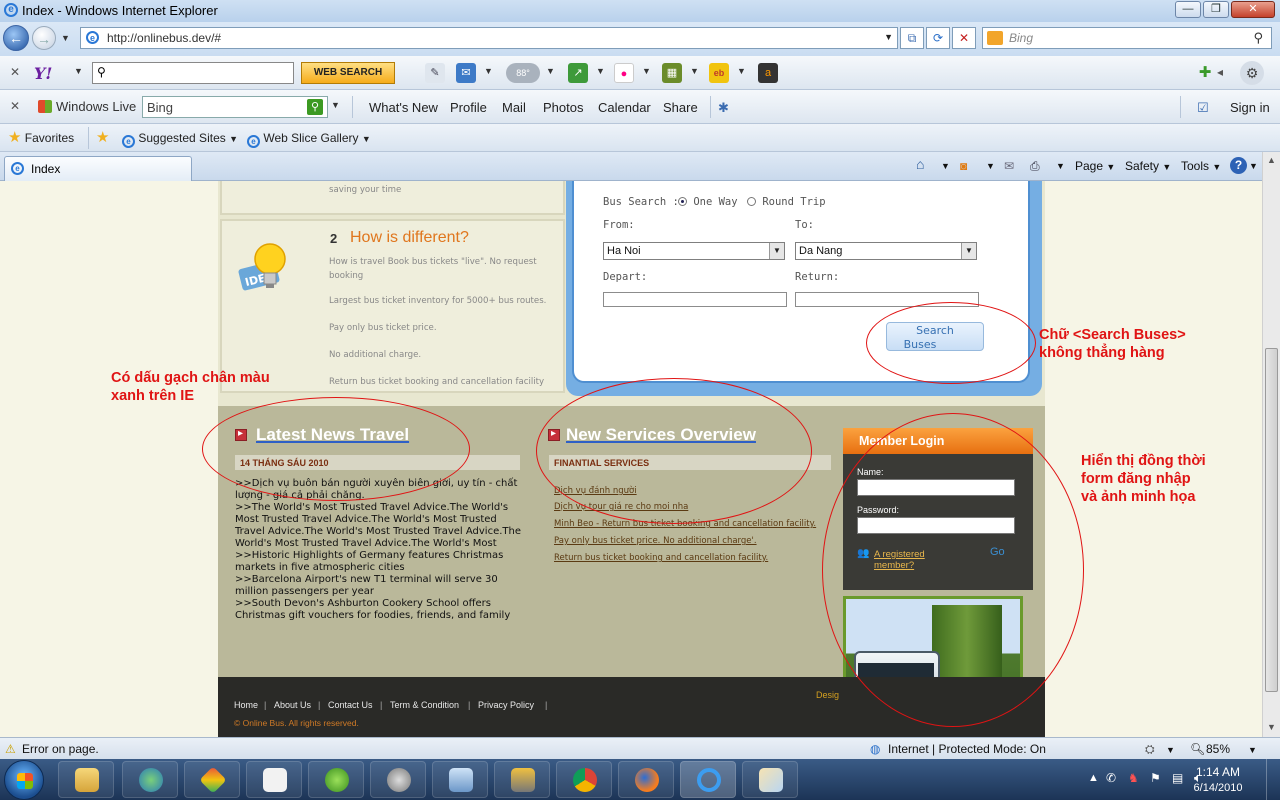  I want to click on add-to-favorites-icon: ★, so click(102, 137).